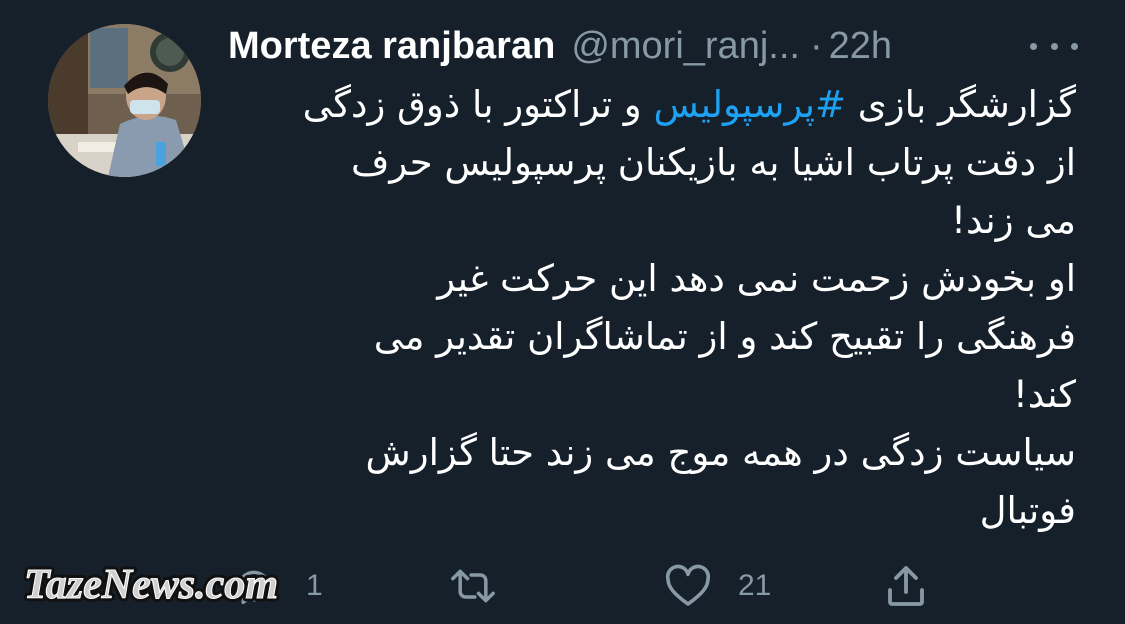 This screenshot has width=1125, height=624. What do you see at coordinates (720, 452) in the screenshot?
I see `tweet-line-7: سیاست زدگی در همه موج می زند حتا گزارش` at bounding box center [720, 452].